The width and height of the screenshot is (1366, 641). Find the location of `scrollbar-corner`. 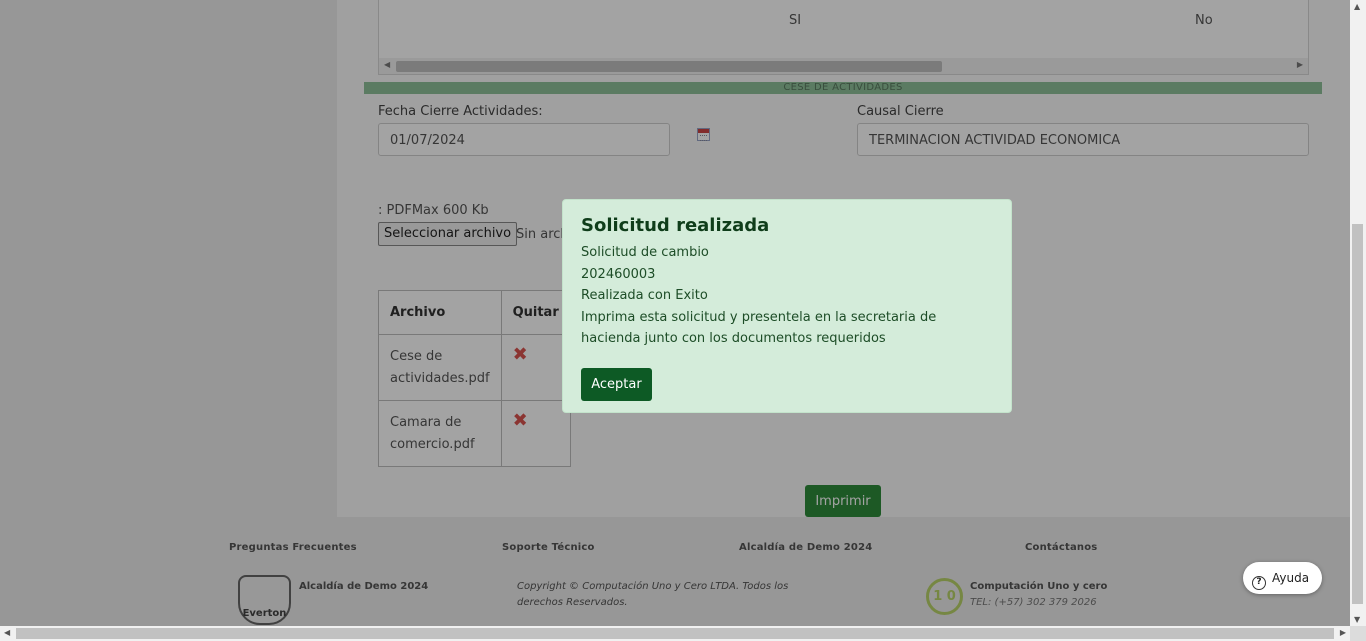

scrollbar-corner is located at coordinates (1358, 633).